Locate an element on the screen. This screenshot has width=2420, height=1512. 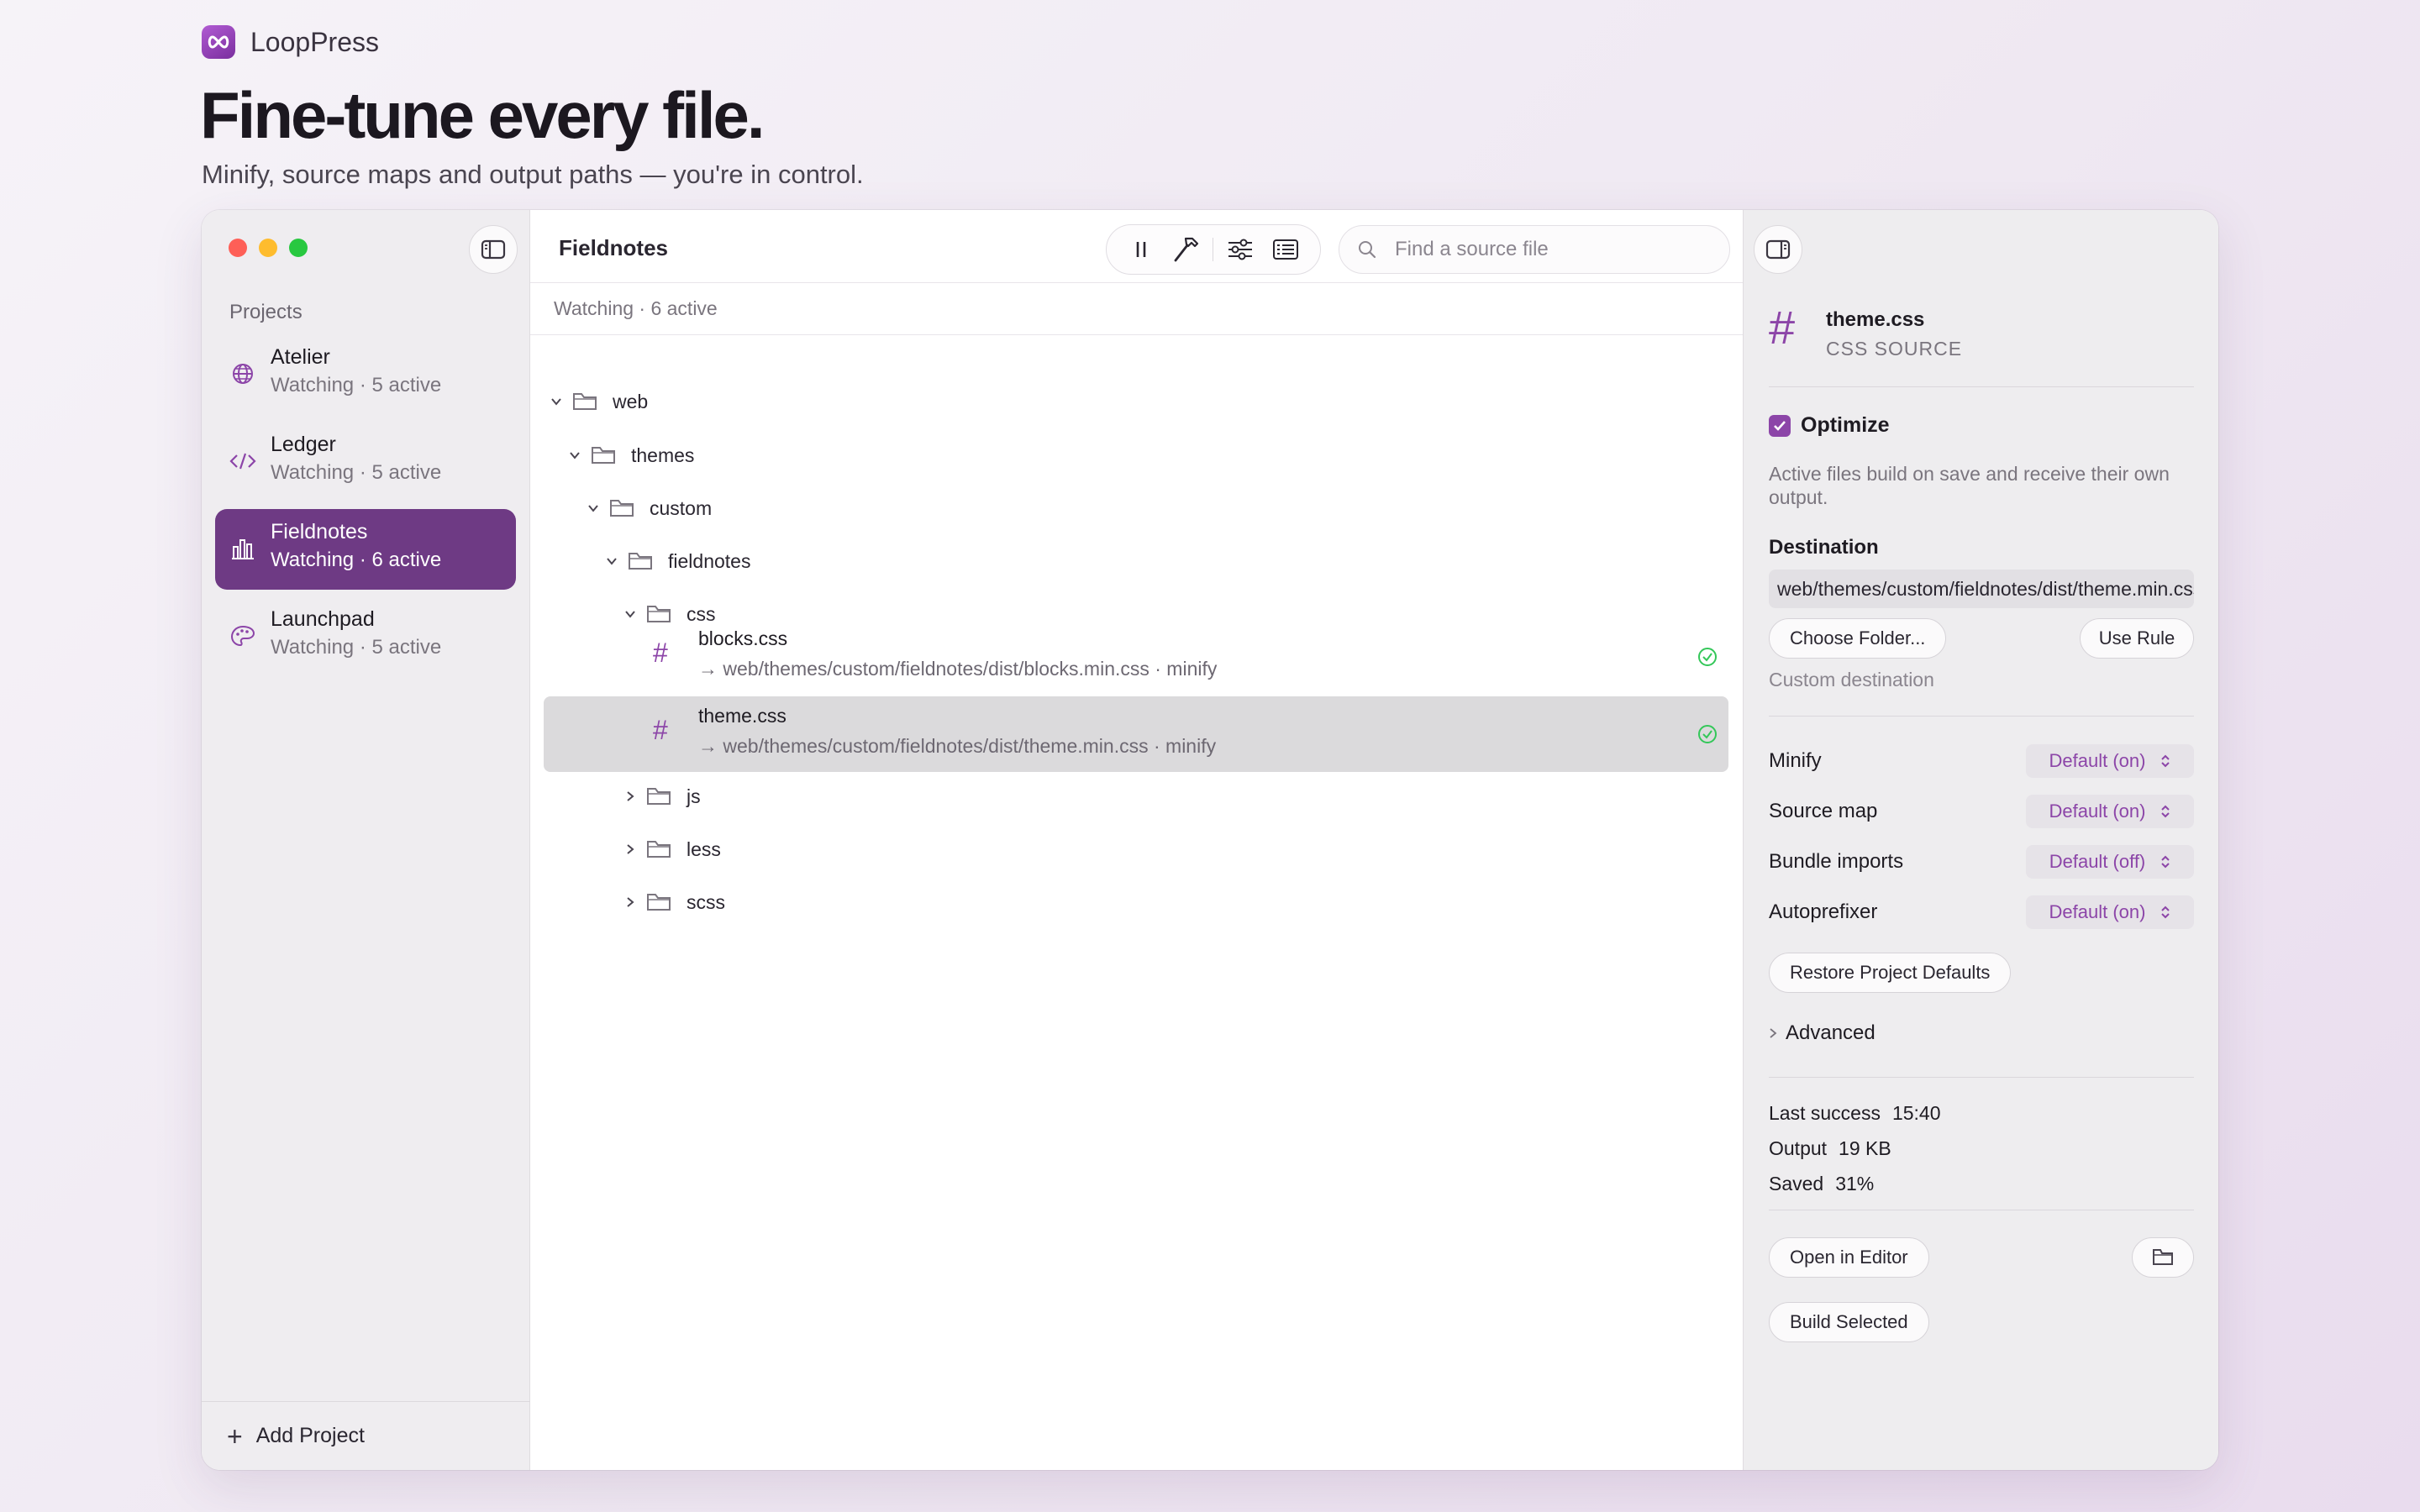
optimize-label: Optimize is located at coordinates (1846, 425).